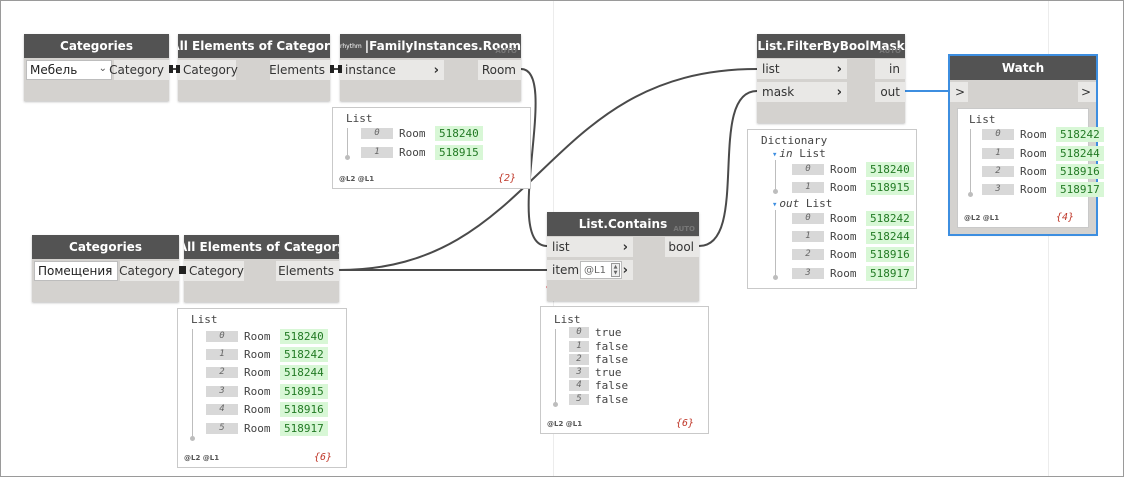 The image size is (1124, 478). I want to click on node-title: All Elements of Category, so click(254, 46).